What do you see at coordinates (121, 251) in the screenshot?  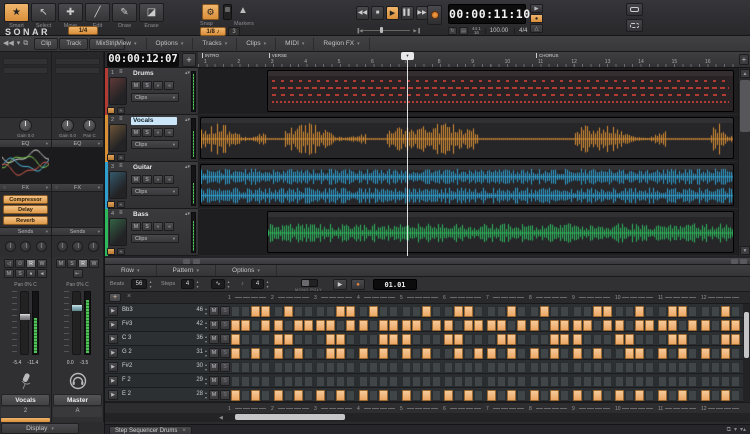 I see `automation-icon: ≈` at bounding box center [121, 251].